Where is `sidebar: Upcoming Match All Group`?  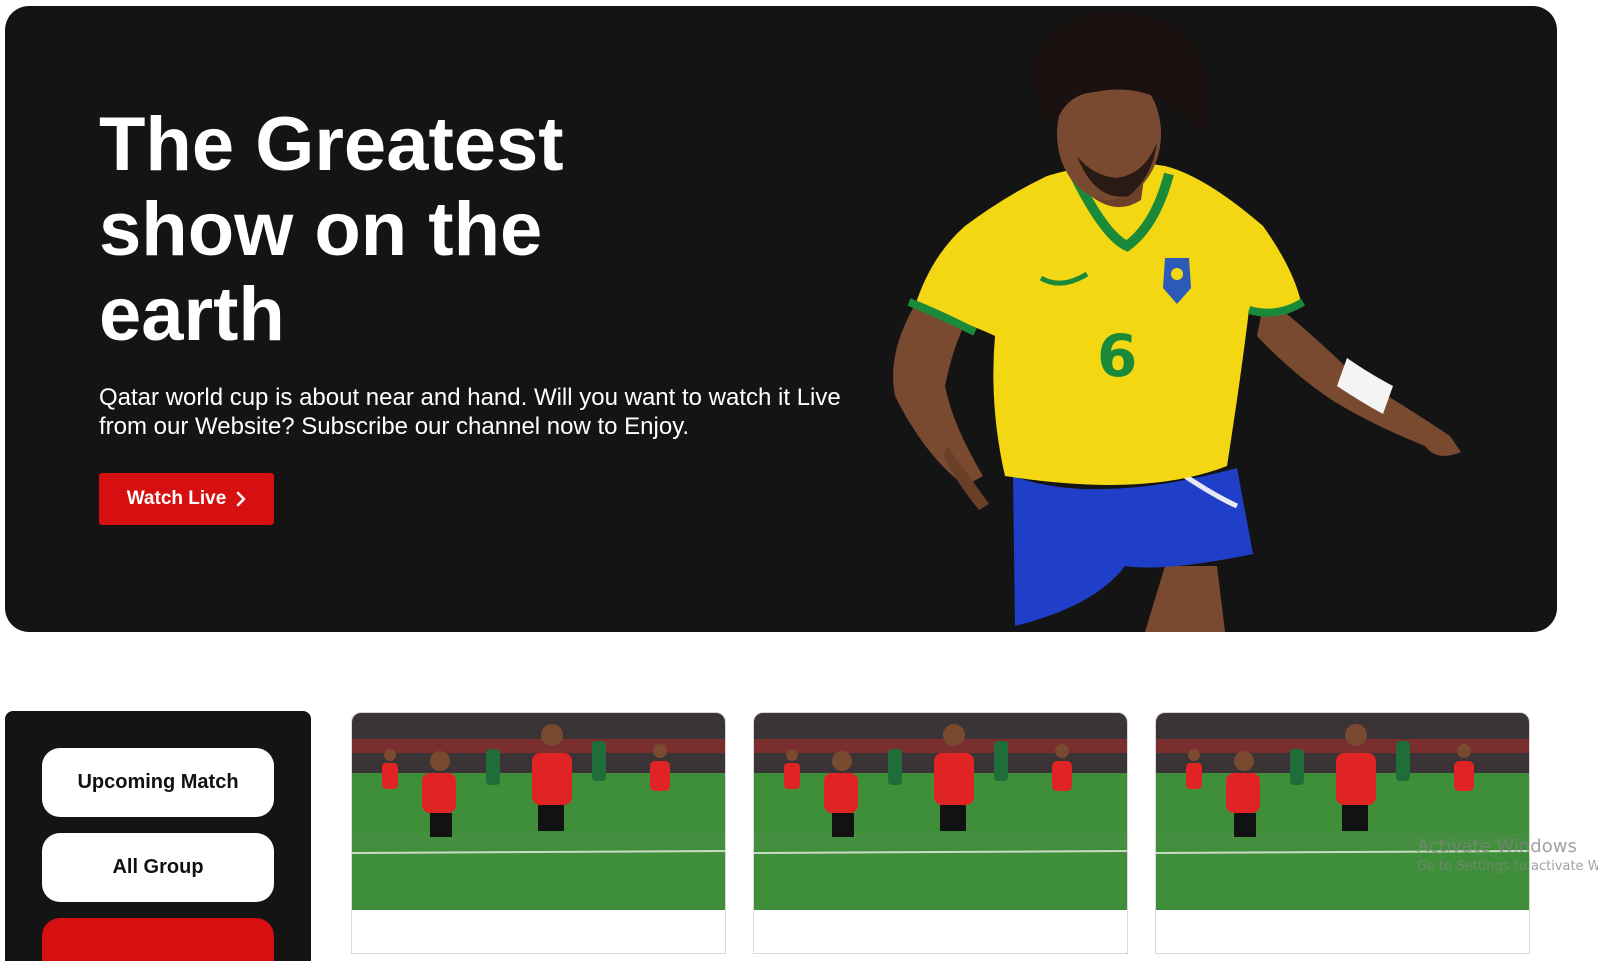
sidebar: Upcoming Match All Group is located at coordinates (158, 836).